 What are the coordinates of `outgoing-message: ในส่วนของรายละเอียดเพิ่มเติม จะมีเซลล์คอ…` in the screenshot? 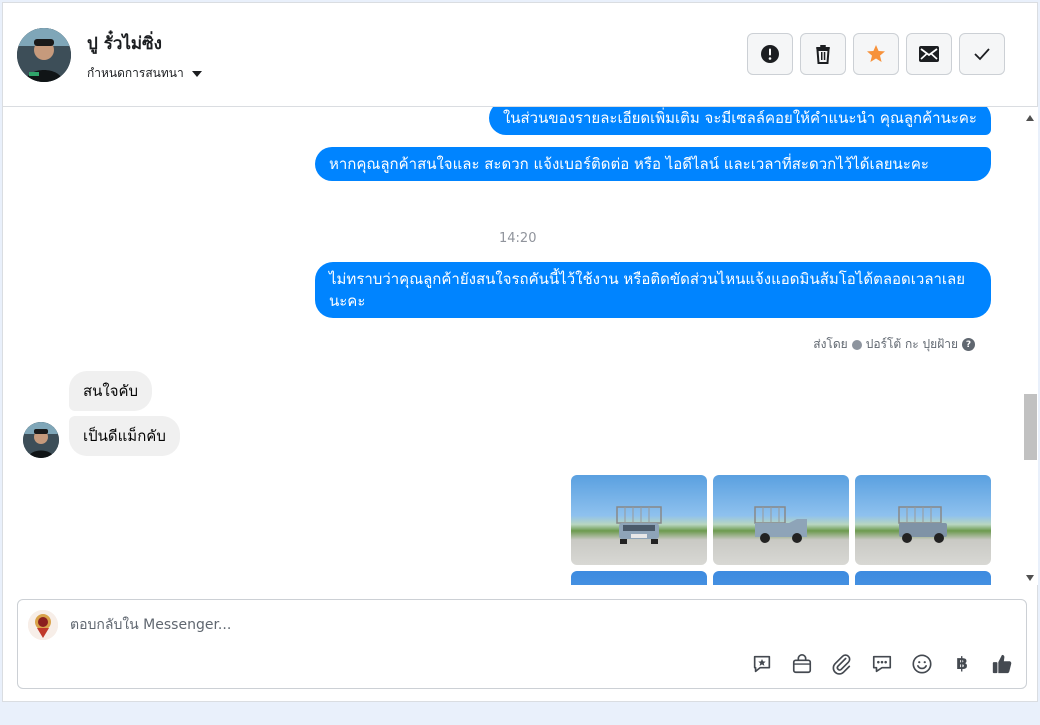 It's located at (739, 121).